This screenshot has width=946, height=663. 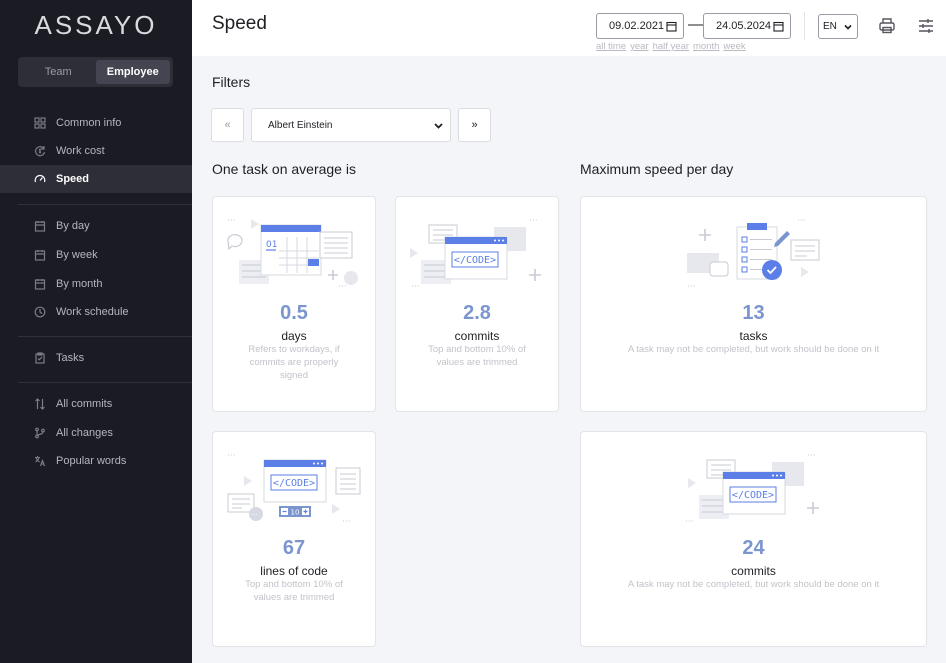 I want to click on nav-group-general: Common info Work cost Speed, so click(x=96, y=151).